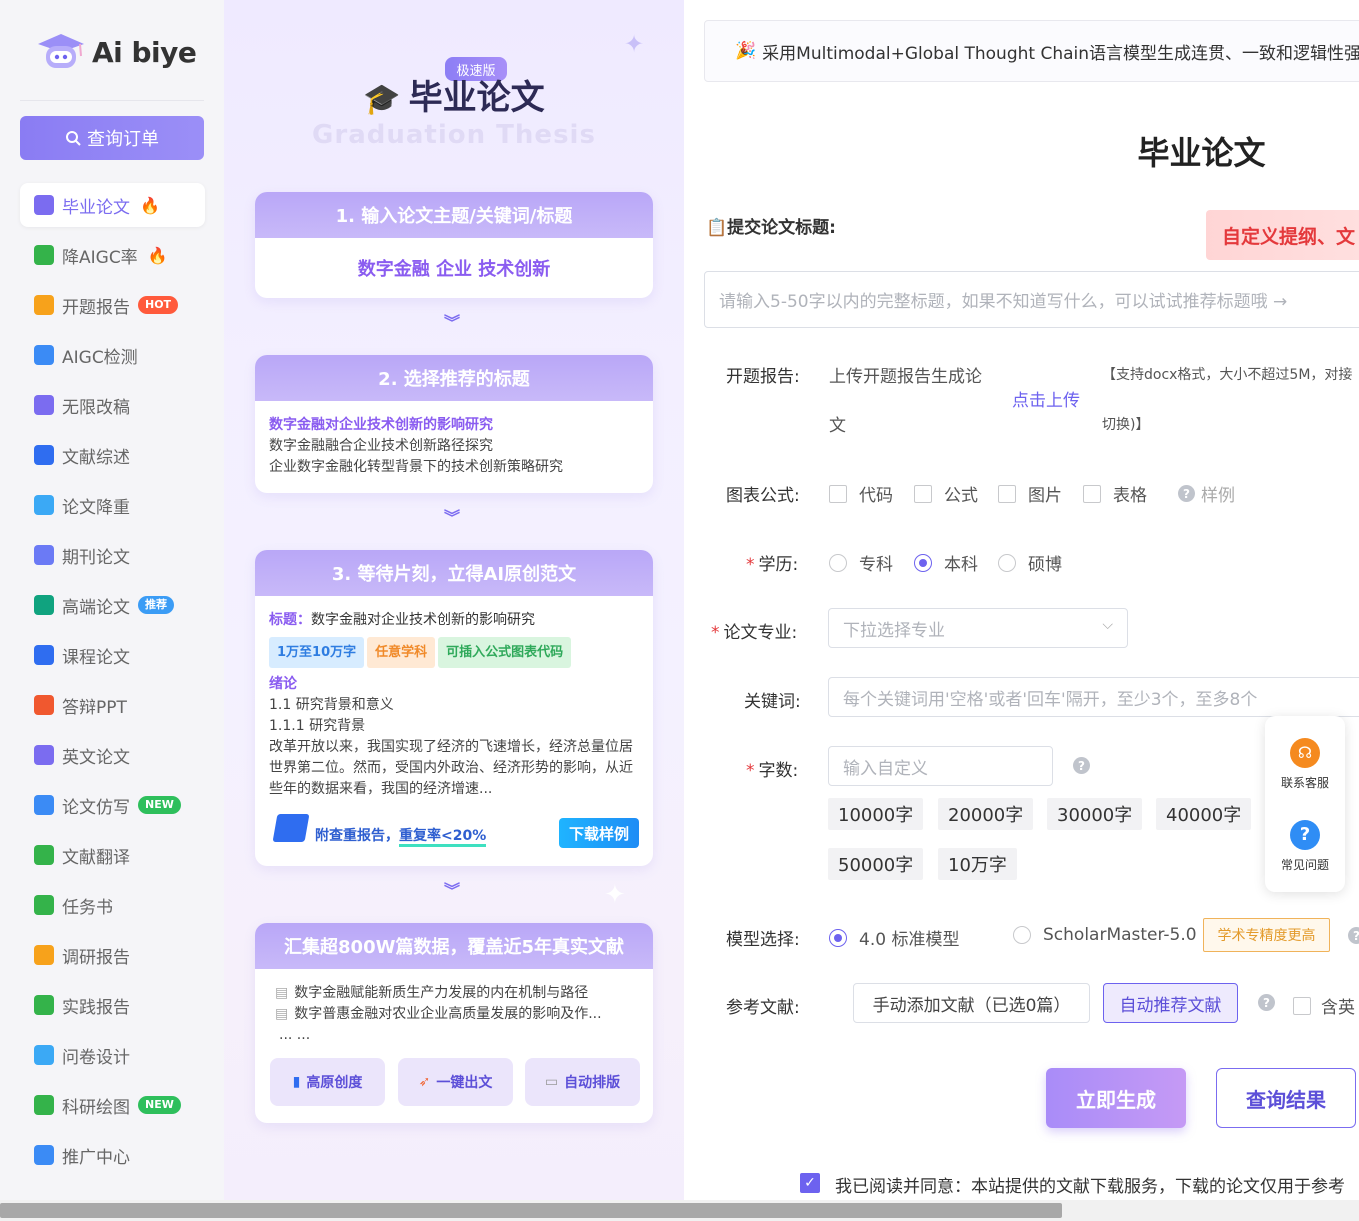 This screenshot has width=1359, height=1221. What do you see at coordinates (946, 493) in the screenshot?
I see `option-formula: 公式` at bounding box center [946, 493].